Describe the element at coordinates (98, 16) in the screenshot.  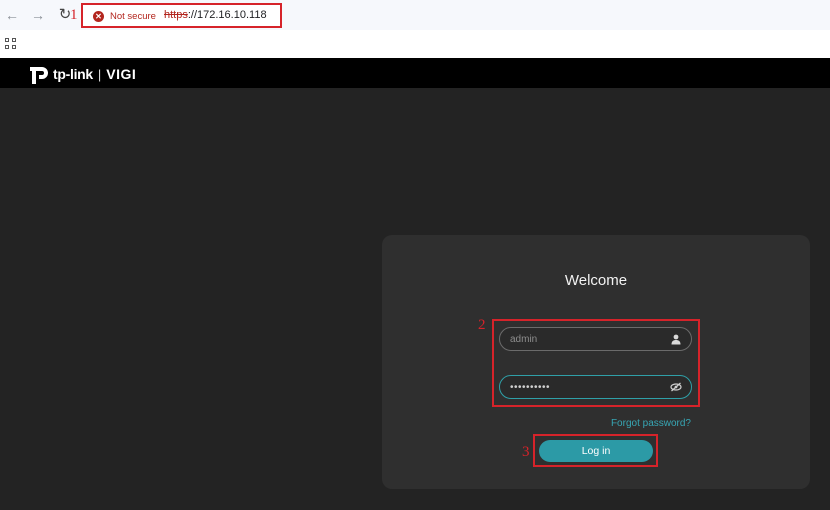
I see `not-secure-x-icon: ✕` at that location.